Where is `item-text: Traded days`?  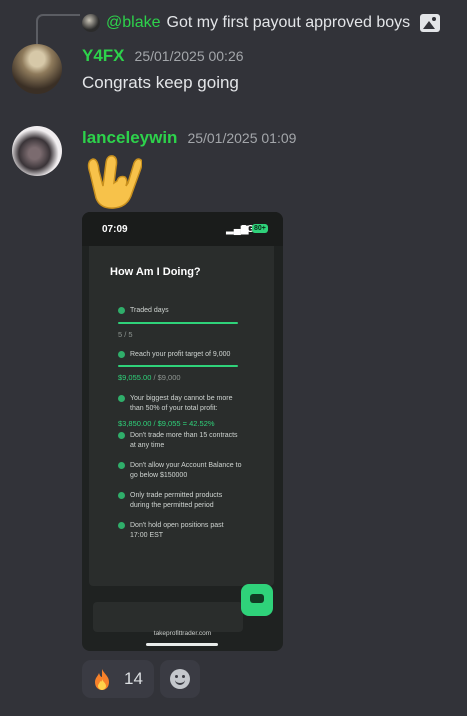
item-text: Traded days is located at coordinates (149, 310).